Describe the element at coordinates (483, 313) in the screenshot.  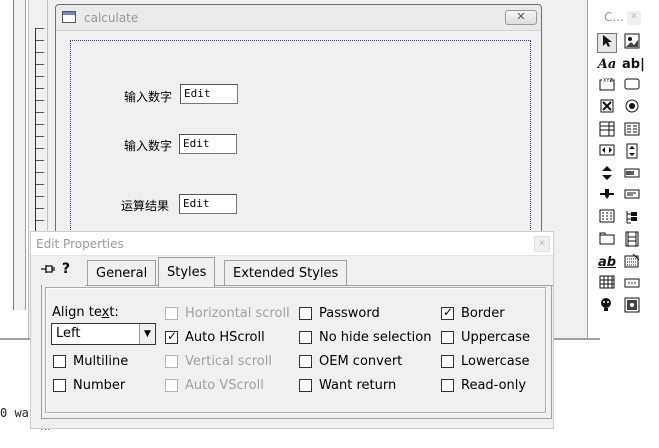
I see `border-label: Border` at that location.